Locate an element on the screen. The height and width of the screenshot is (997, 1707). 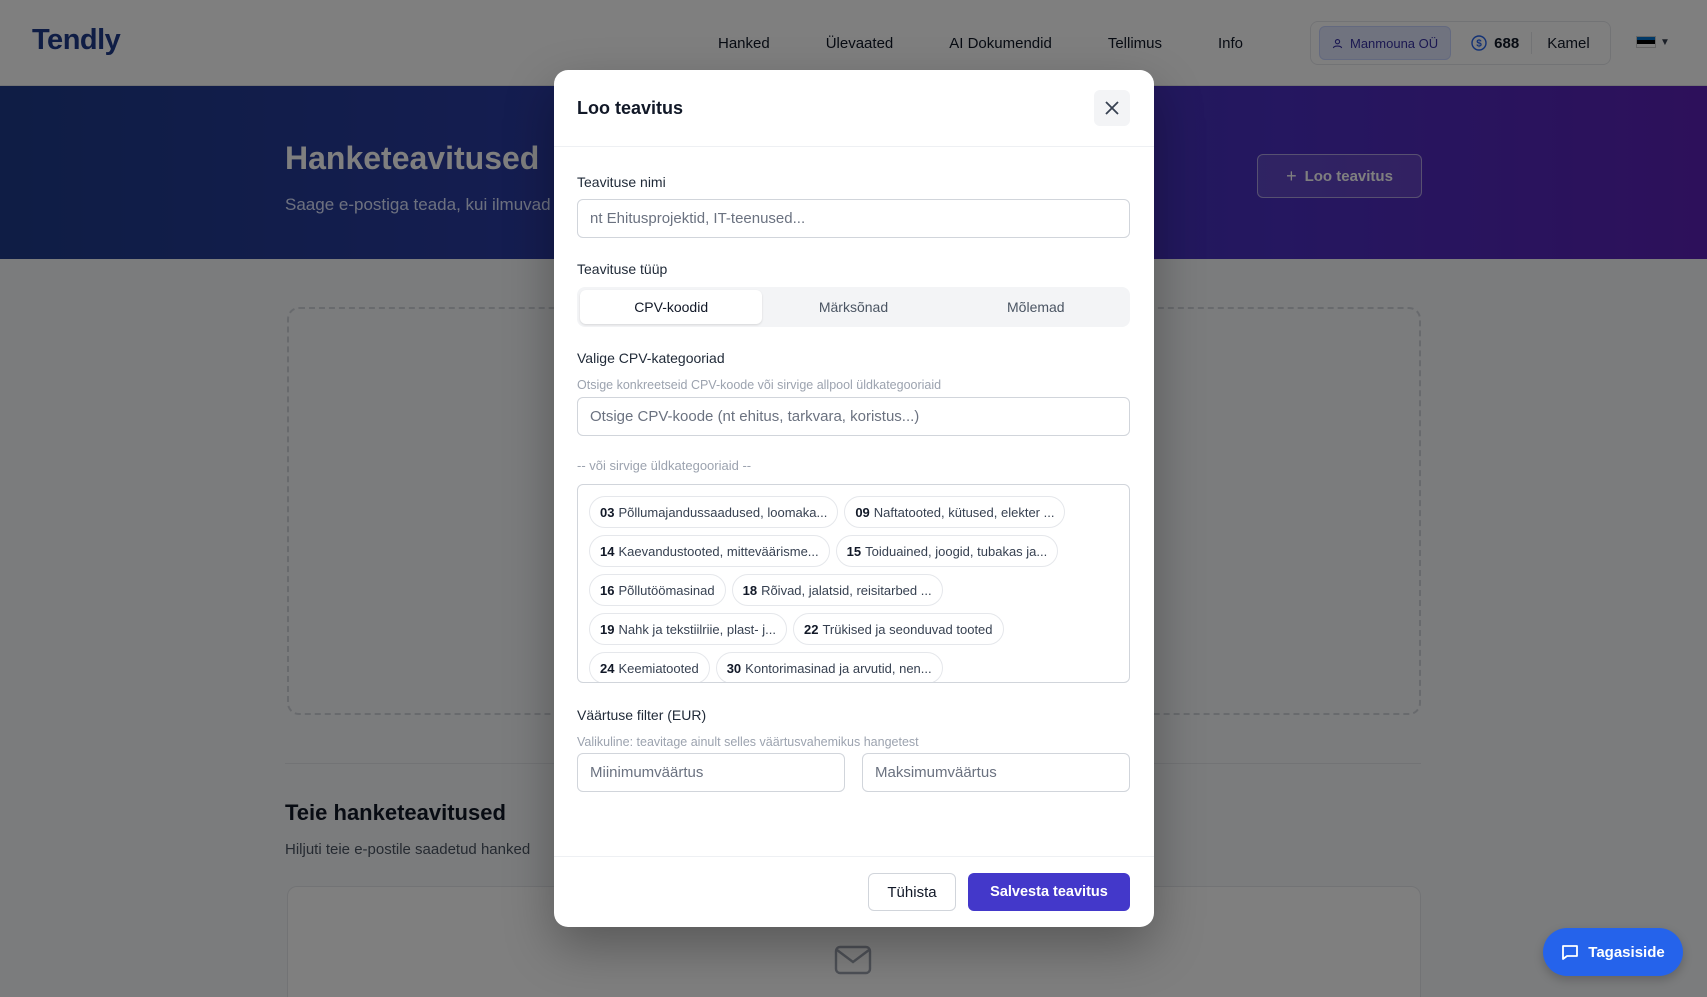
browse-categories-hint: -- või sirvige üldkategooriaid -- is located at coordinates (664, 465).